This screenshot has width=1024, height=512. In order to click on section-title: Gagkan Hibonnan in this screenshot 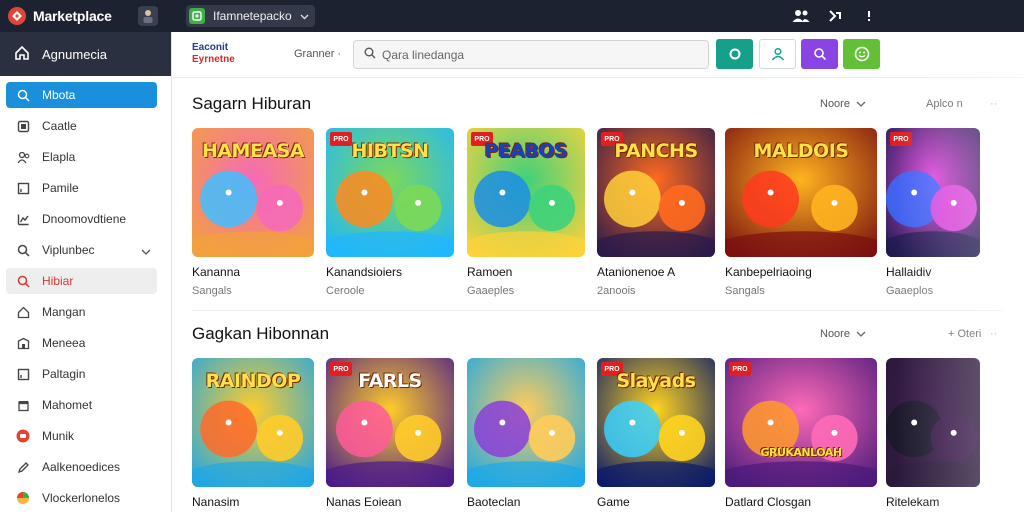, I will do `click(261, 333)`.